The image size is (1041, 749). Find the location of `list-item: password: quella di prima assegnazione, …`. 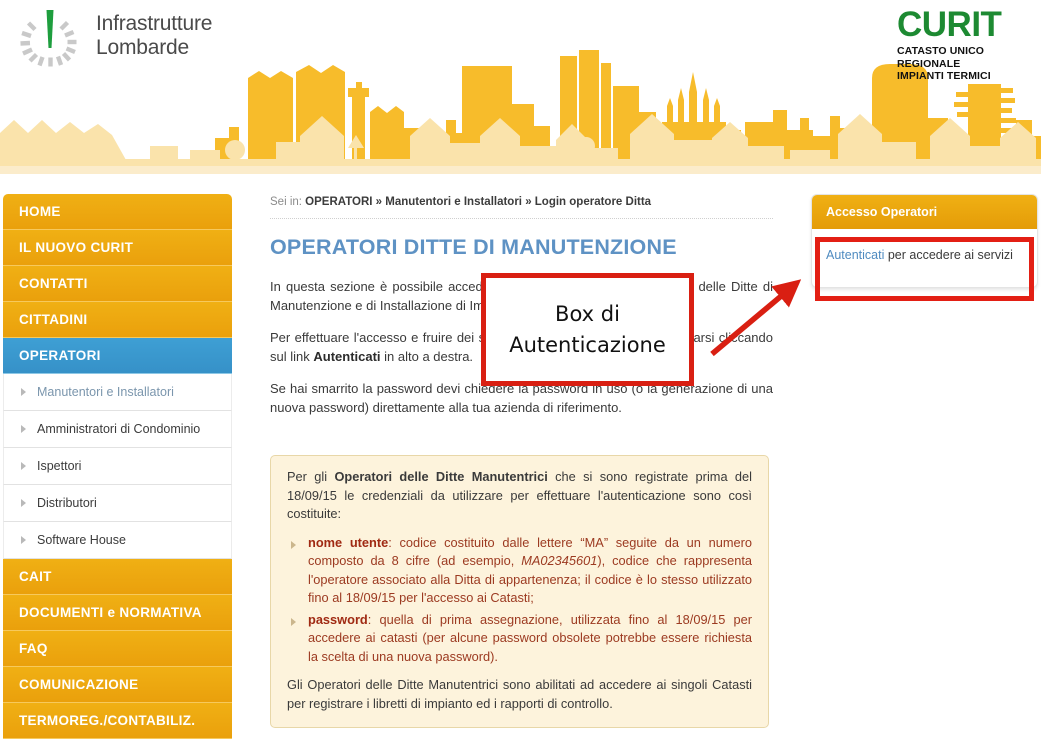

list-item: password: quella di prima assegnazione, … is located at coordinates (519, 639).